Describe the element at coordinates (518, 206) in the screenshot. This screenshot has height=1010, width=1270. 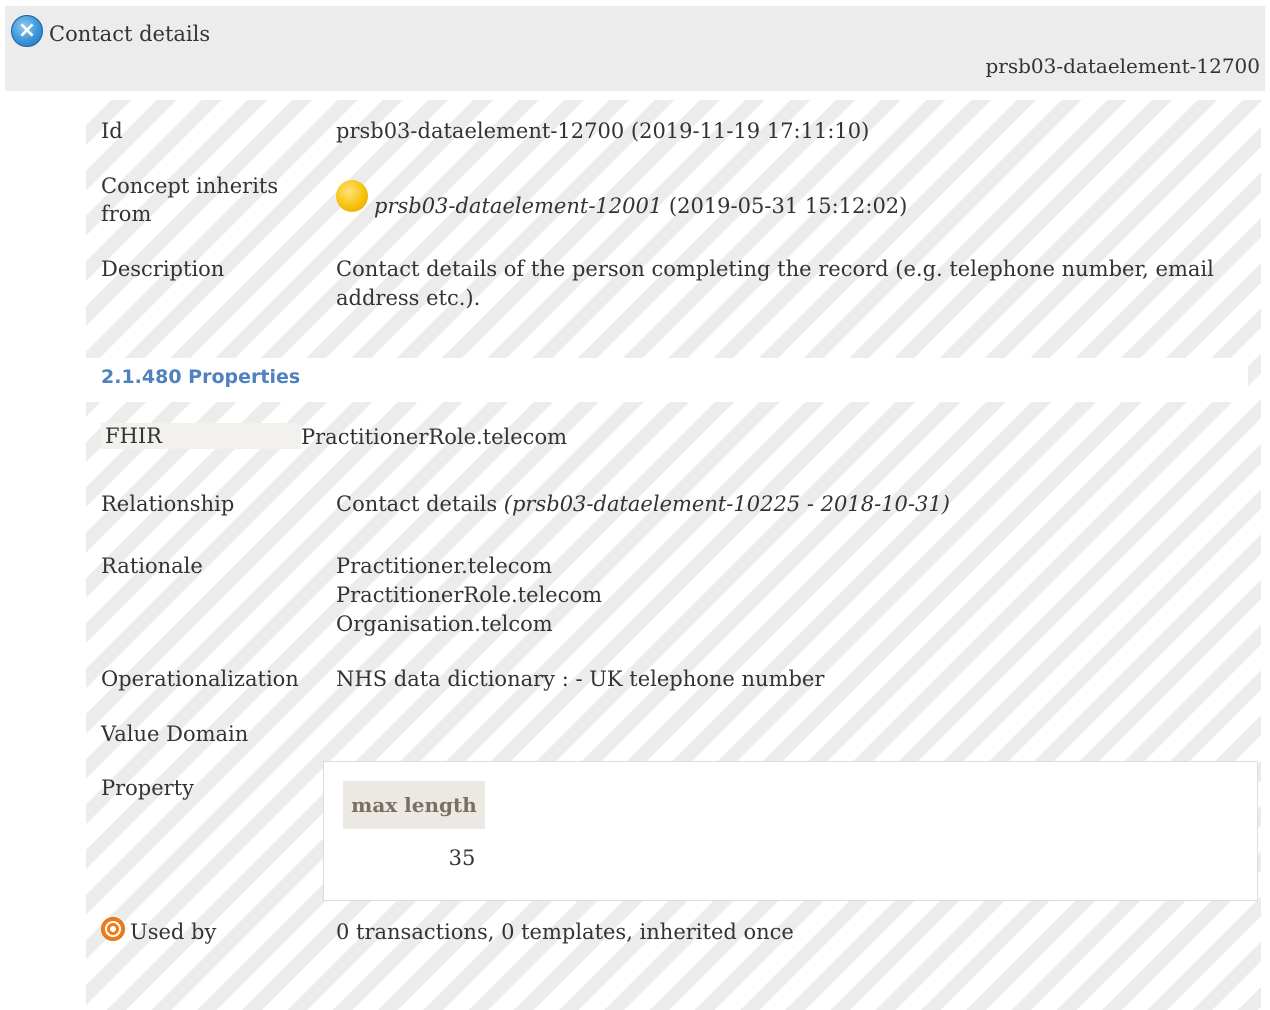
I see `inherits-link: prsb03-dataelement-12001` at that location.